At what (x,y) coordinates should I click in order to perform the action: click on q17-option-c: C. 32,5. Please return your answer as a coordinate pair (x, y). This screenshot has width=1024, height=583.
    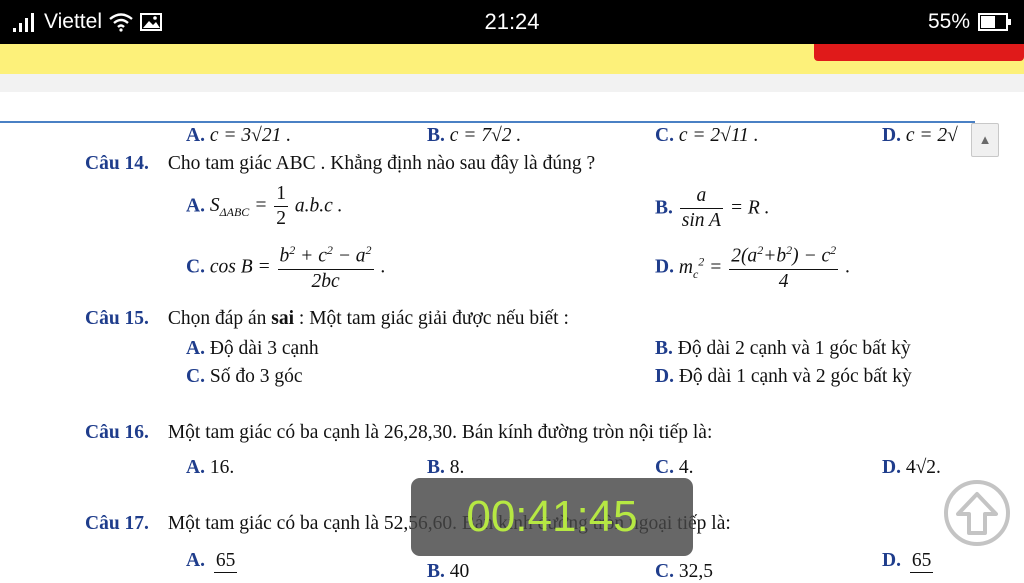
    Looking at the image, I should click on (684, 572).